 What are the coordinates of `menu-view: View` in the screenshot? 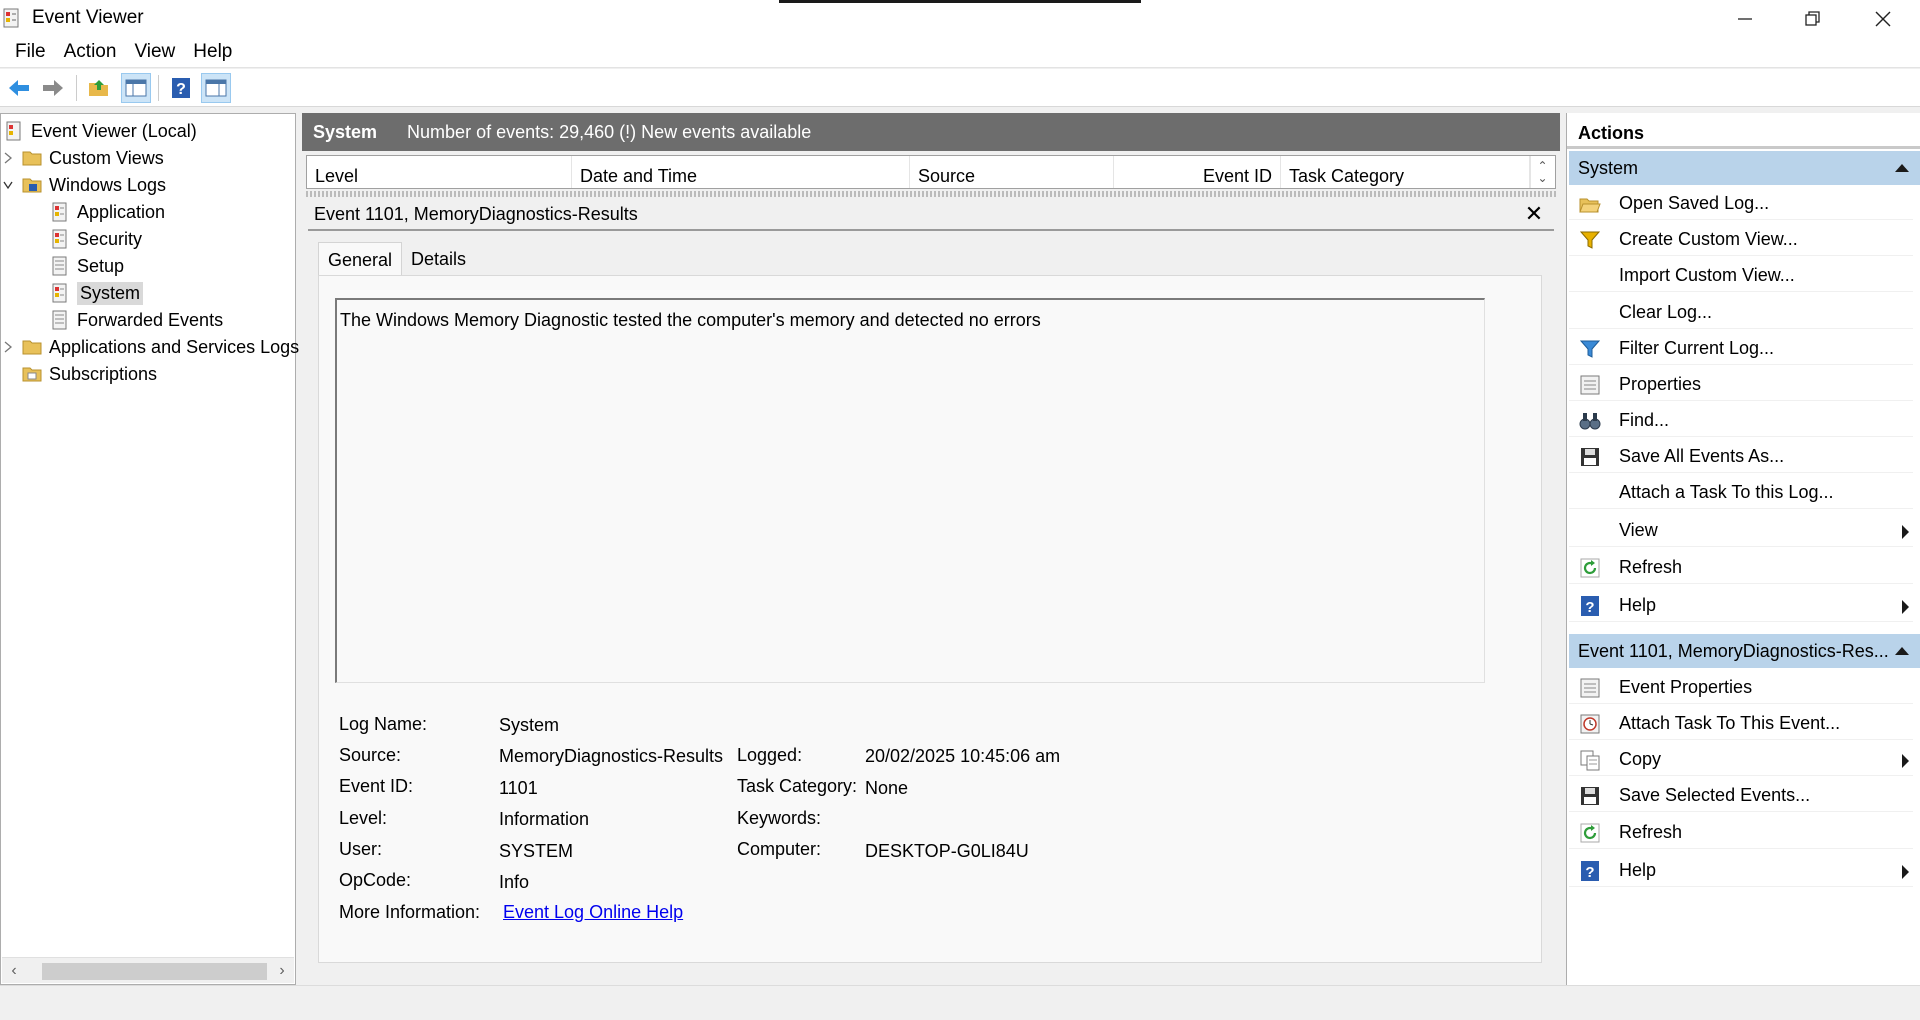 It's located at (154, 52).